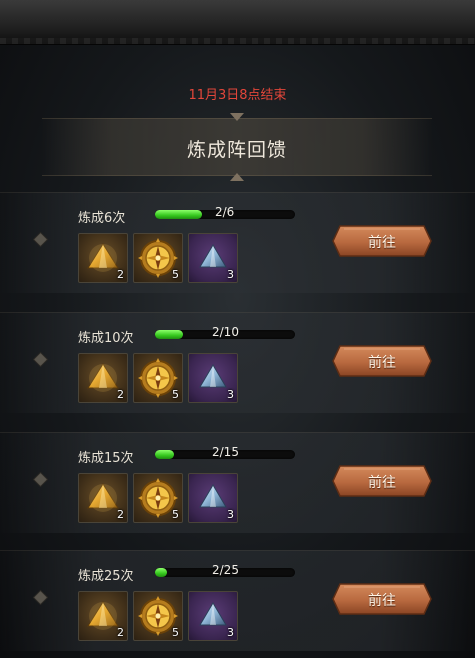  I want to click on task-label: 炼成6次, so click(102, 218).